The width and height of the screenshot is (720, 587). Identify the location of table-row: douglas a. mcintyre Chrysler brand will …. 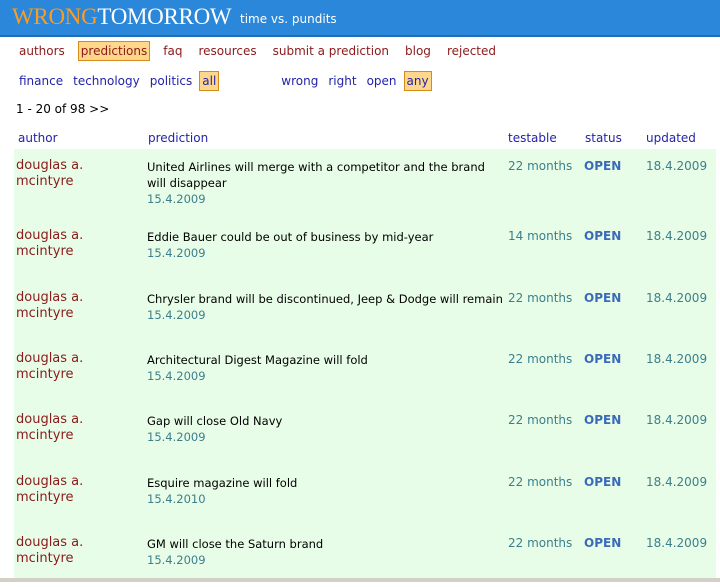
(365, 311).